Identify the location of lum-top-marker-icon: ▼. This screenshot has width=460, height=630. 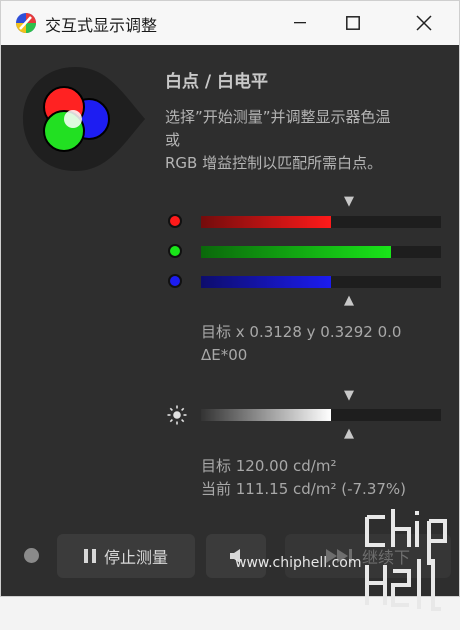
(349, 395).